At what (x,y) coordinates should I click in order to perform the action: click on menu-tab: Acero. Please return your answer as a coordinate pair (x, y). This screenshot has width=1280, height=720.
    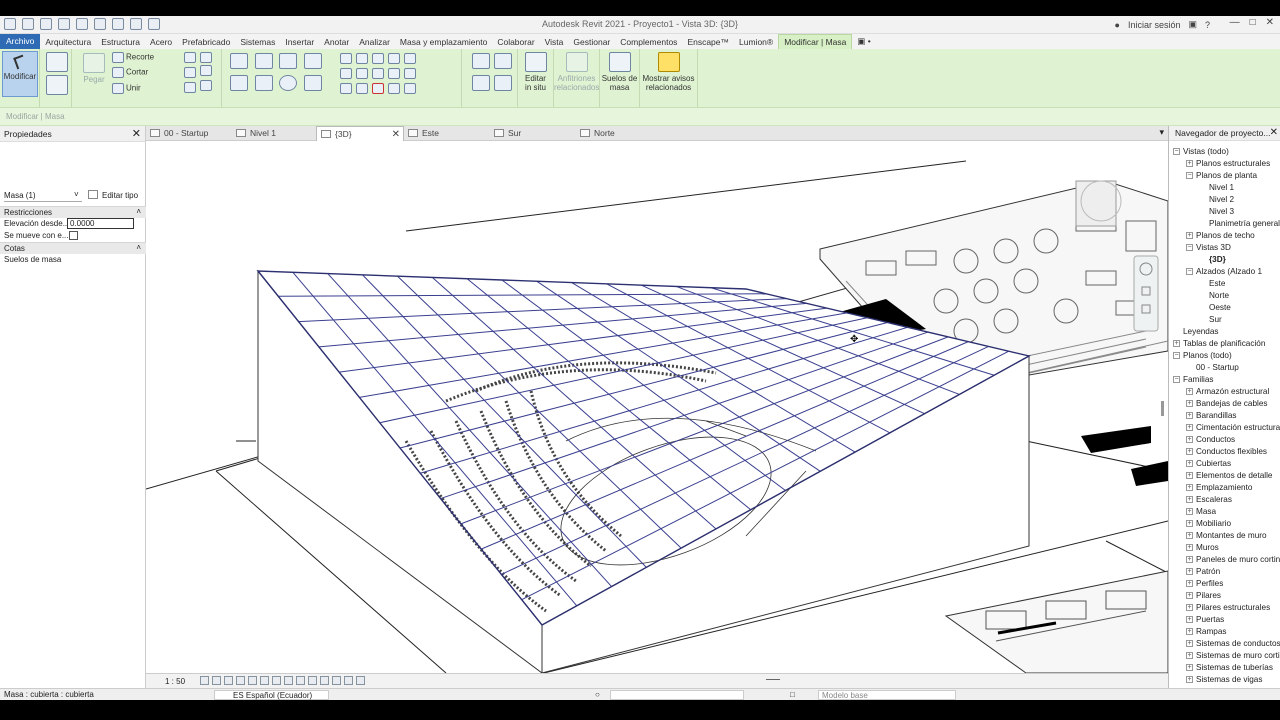
    Looking at the image, I should click on (161, 42).